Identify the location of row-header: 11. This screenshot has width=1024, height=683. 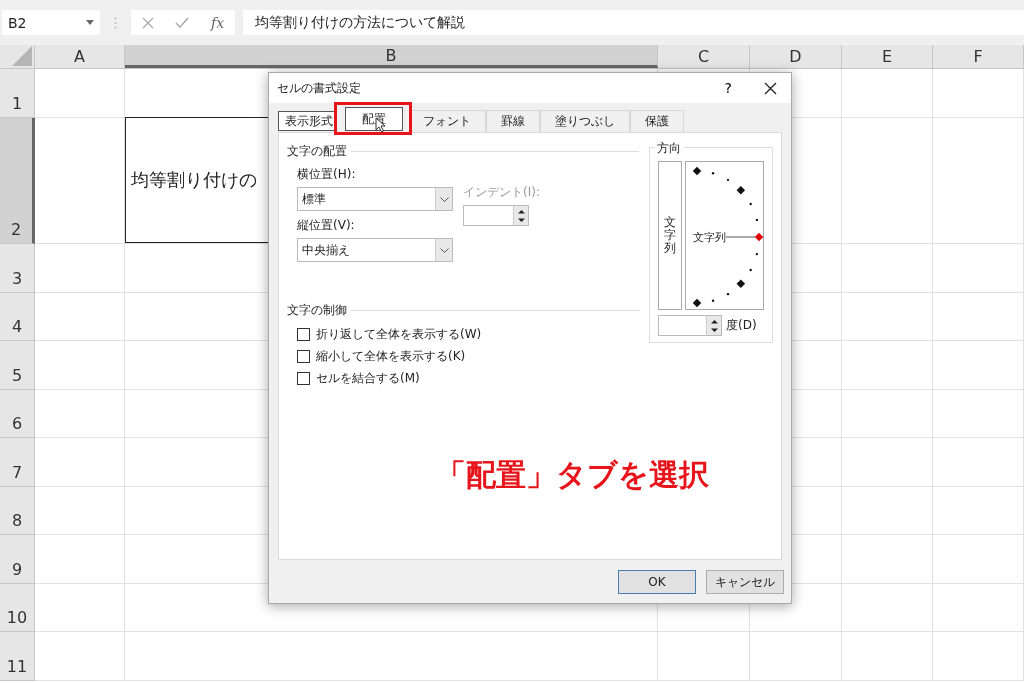
(17, 656).